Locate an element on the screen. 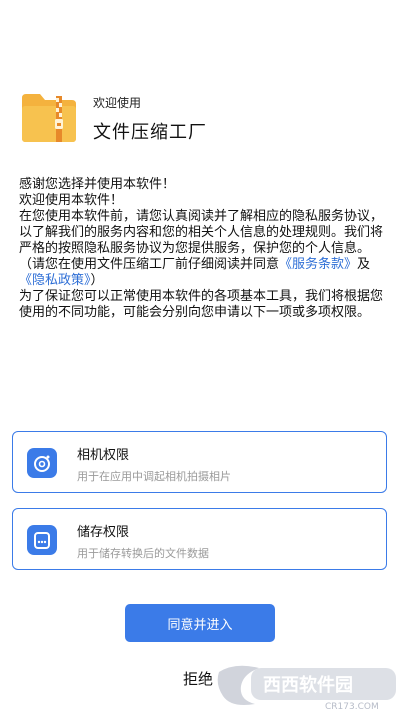 The height and width of the screenshot is (715, 400). agree-button: 同意并进入 is located at coordinates (200, 623).